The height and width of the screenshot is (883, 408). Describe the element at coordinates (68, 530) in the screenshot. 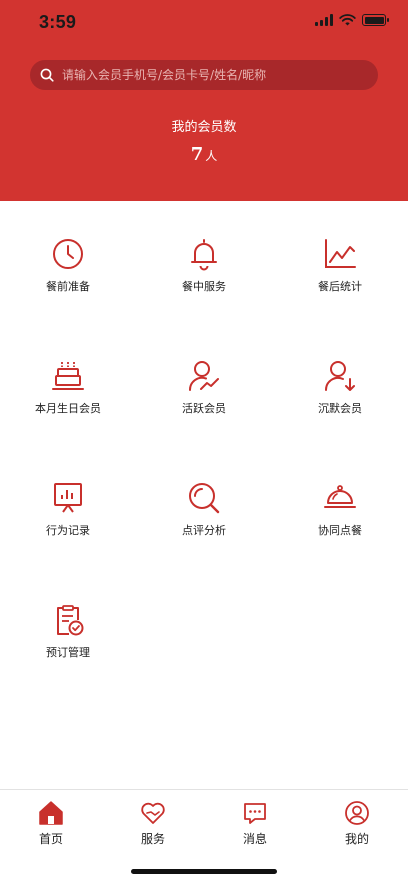

I see `grid-item-label: 行为记录` at that location.